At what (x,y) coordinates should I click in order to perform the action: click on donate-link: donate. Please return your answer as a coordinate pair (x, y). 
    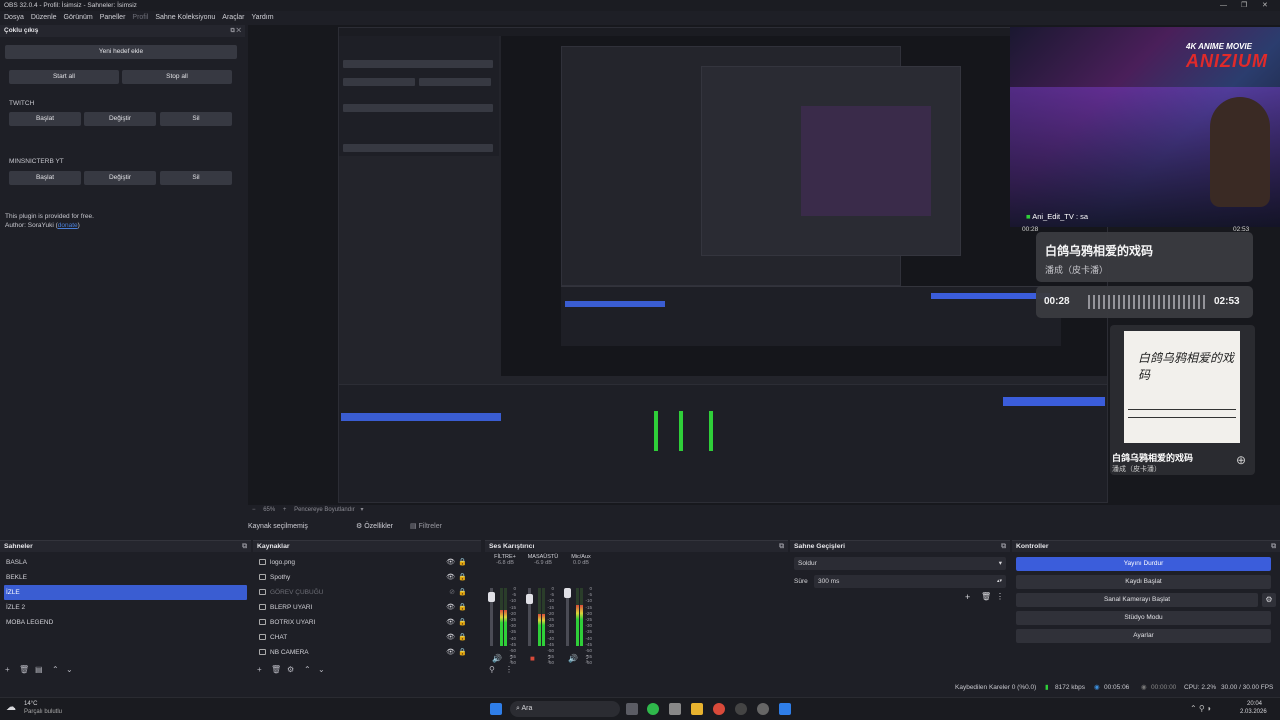
    Looking at the image, I should click on (68, 225).